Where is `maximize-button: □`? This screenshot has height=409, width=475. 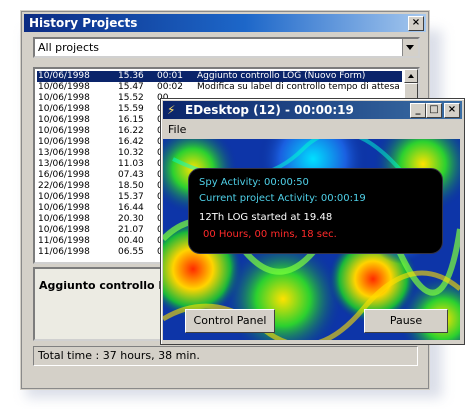
maximize-button: □ is located at coordinates (434, 110).